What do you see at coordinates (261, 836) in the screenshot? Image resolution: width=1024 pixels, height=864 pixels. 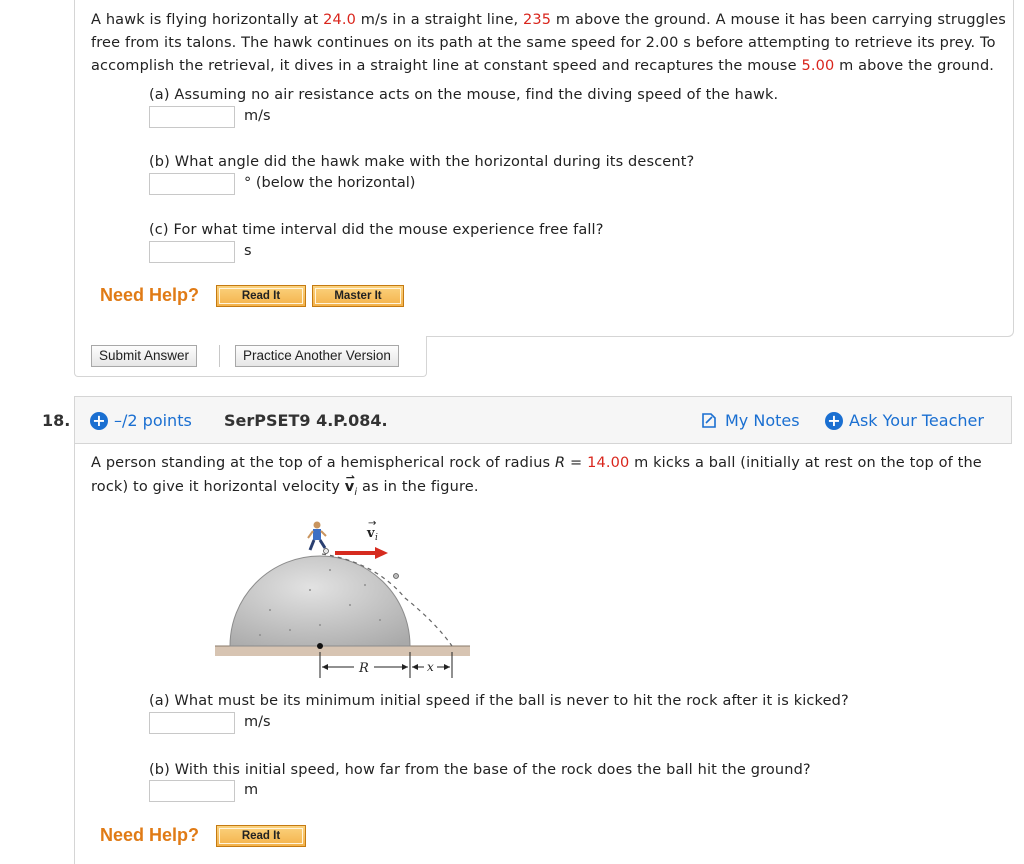 I see `q18-read-it-button: Read It` at bounding box center [261, 836].